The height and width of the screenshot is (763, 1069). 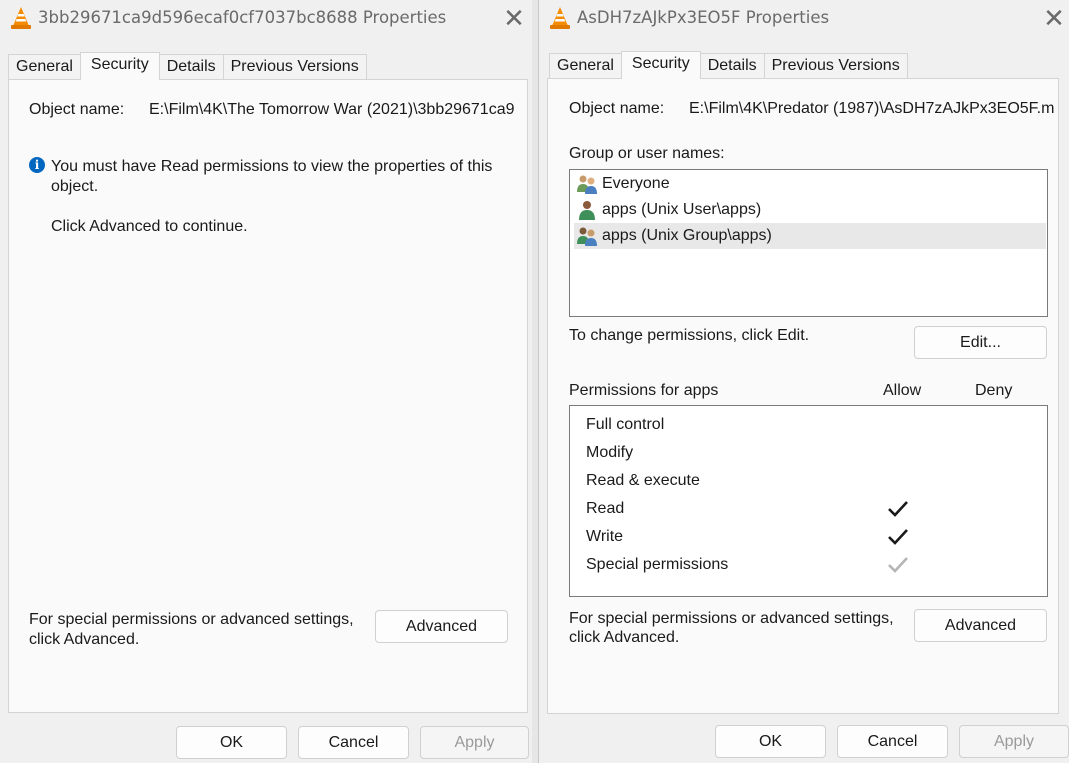 What do you see at coordinates (816, 538) in the screenshot?
I see `permission-row-write: Write` at bounding box center [816, 538].